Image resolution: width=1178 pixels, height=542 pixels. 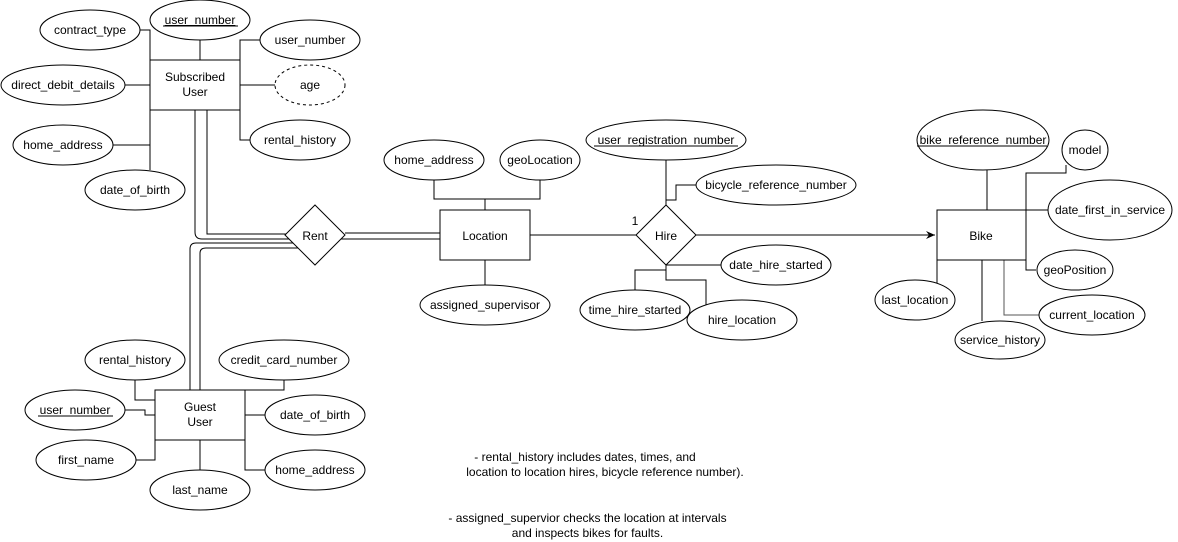 What do you see at coordinates (200, 407) in the screenshot?
I see `entity-label: Guest` at bounding box center [200, 407].